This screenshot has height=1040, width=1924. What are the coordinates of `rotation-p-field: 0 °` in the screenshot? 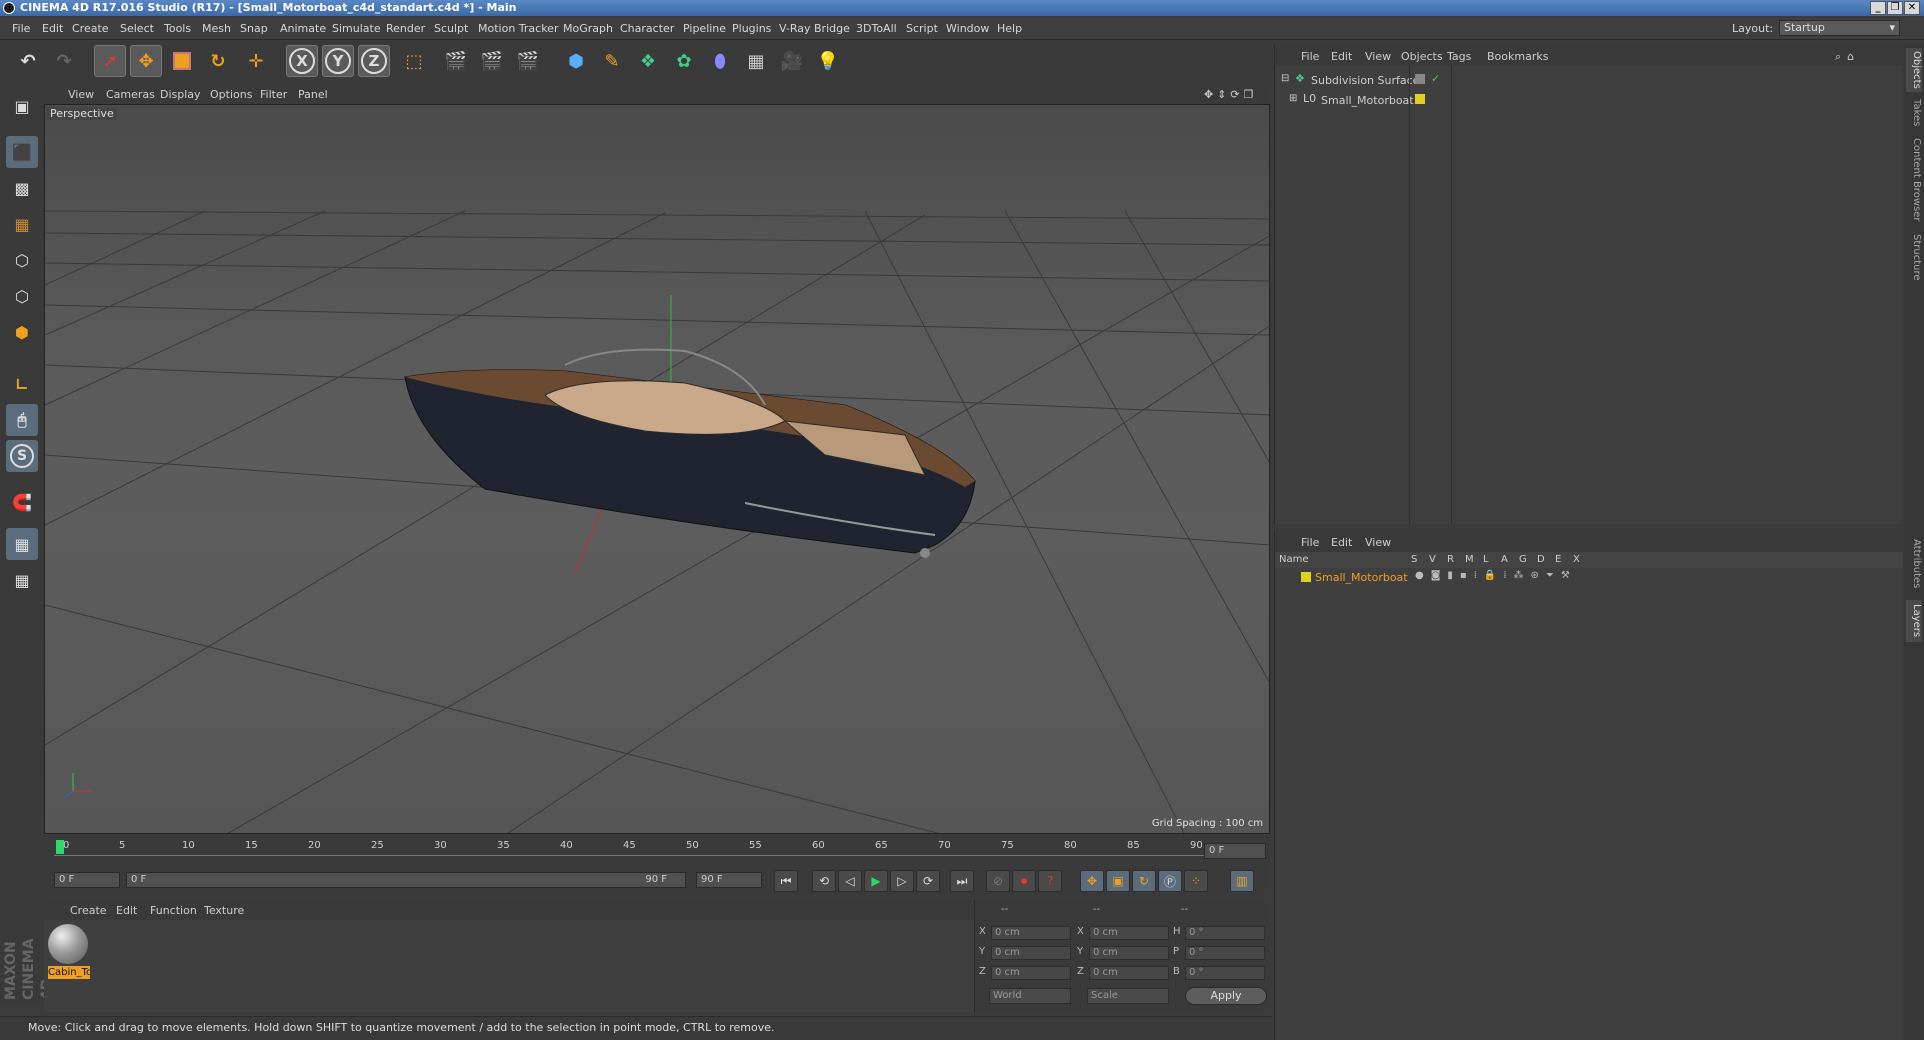 It's located at (1225, 953).